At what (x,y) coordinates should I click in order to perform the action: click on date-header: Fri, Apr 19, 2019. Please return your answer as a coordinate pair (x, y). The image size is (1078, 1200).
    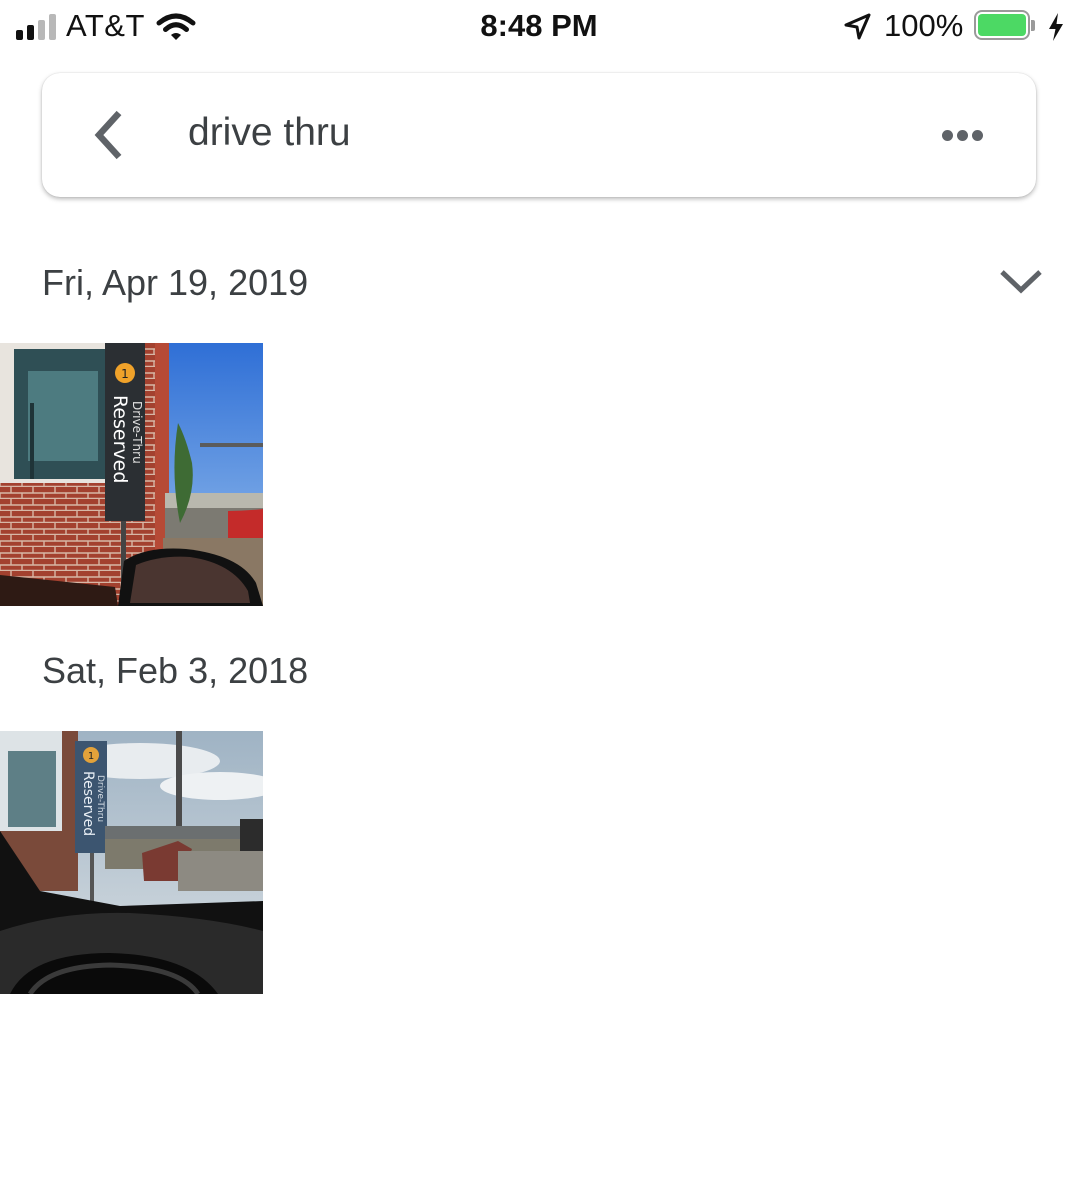
    Looking at the image, I should click on (175, 282).